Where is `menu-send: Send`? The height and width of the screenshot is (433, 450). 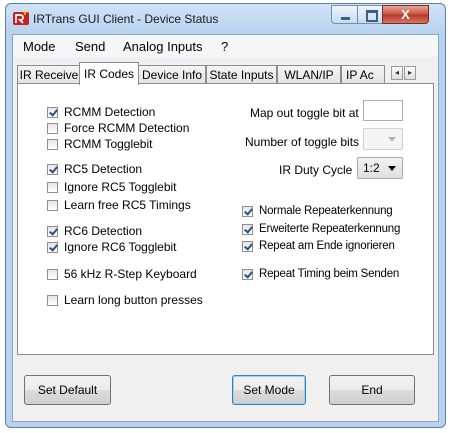
menu-send: Send is located at coordinates (90, 46).